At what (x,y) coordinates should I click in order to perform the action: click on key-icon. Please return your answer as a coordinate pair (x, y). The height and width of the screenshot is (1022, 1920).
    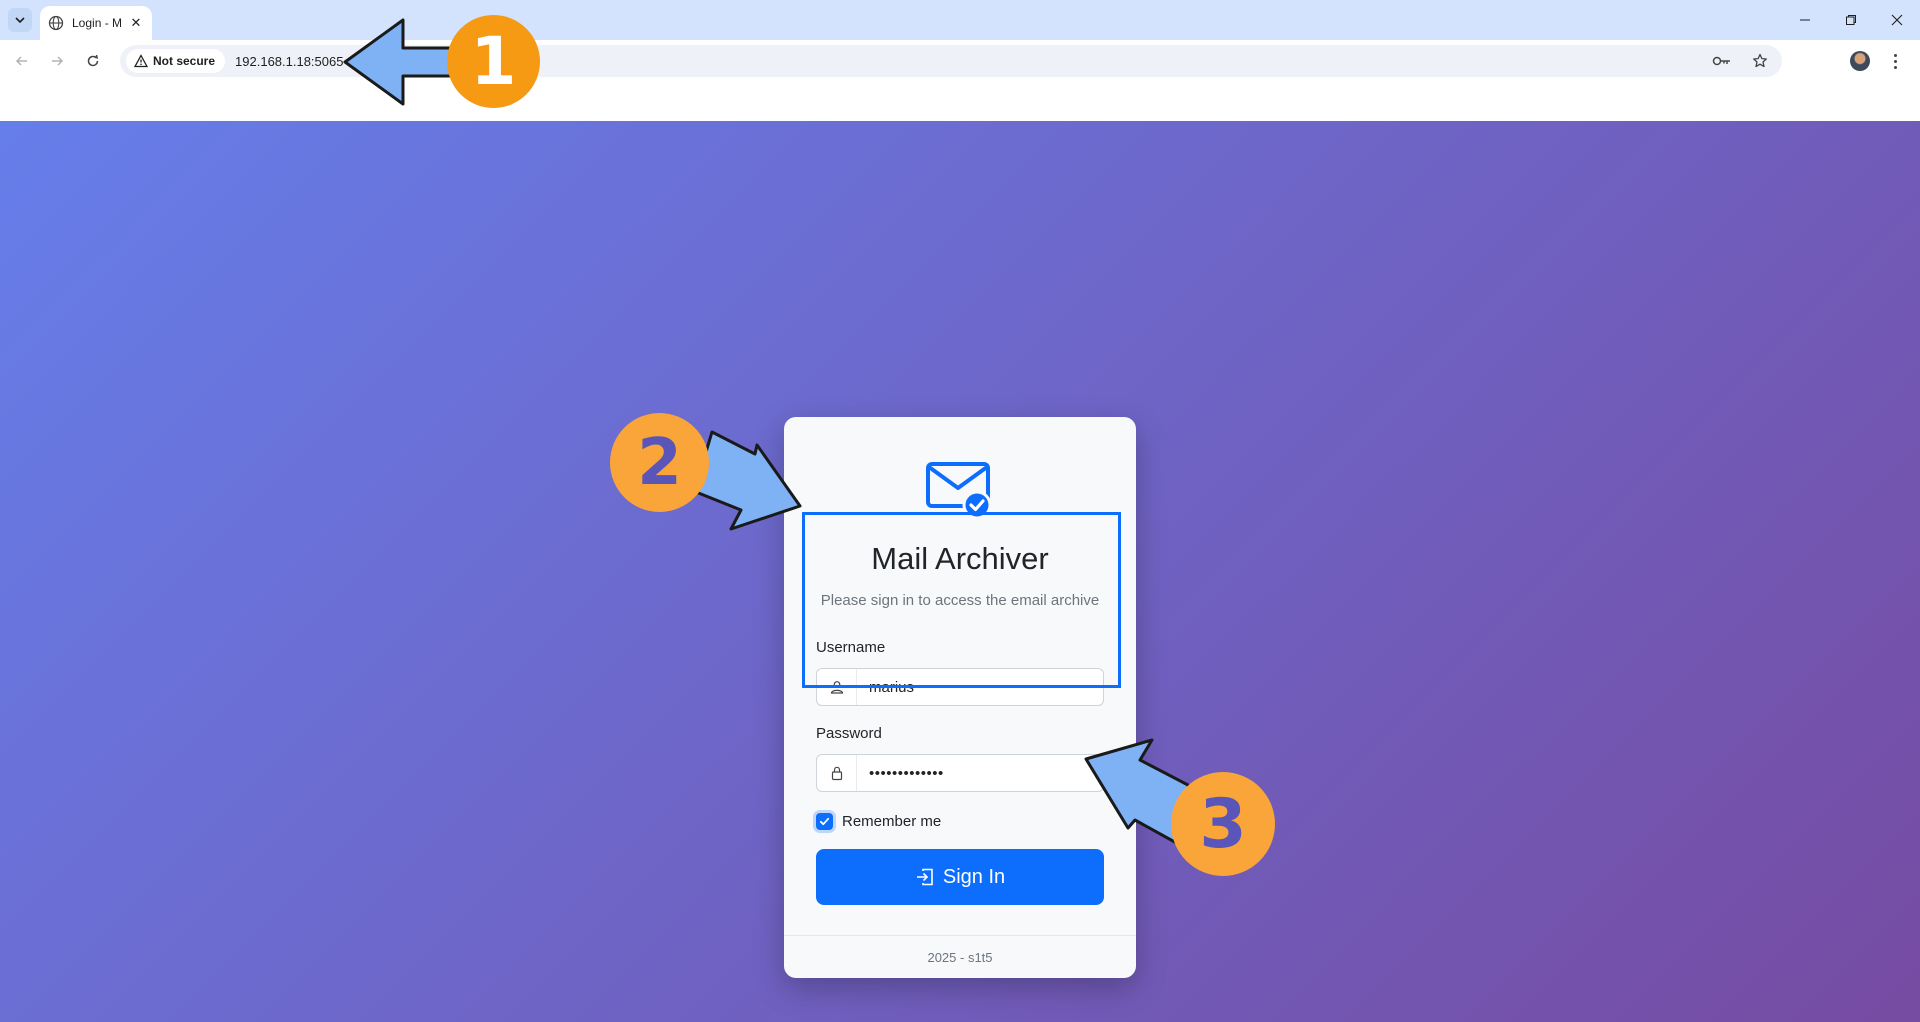
    Looking at the image, I should click on (1721, 61).